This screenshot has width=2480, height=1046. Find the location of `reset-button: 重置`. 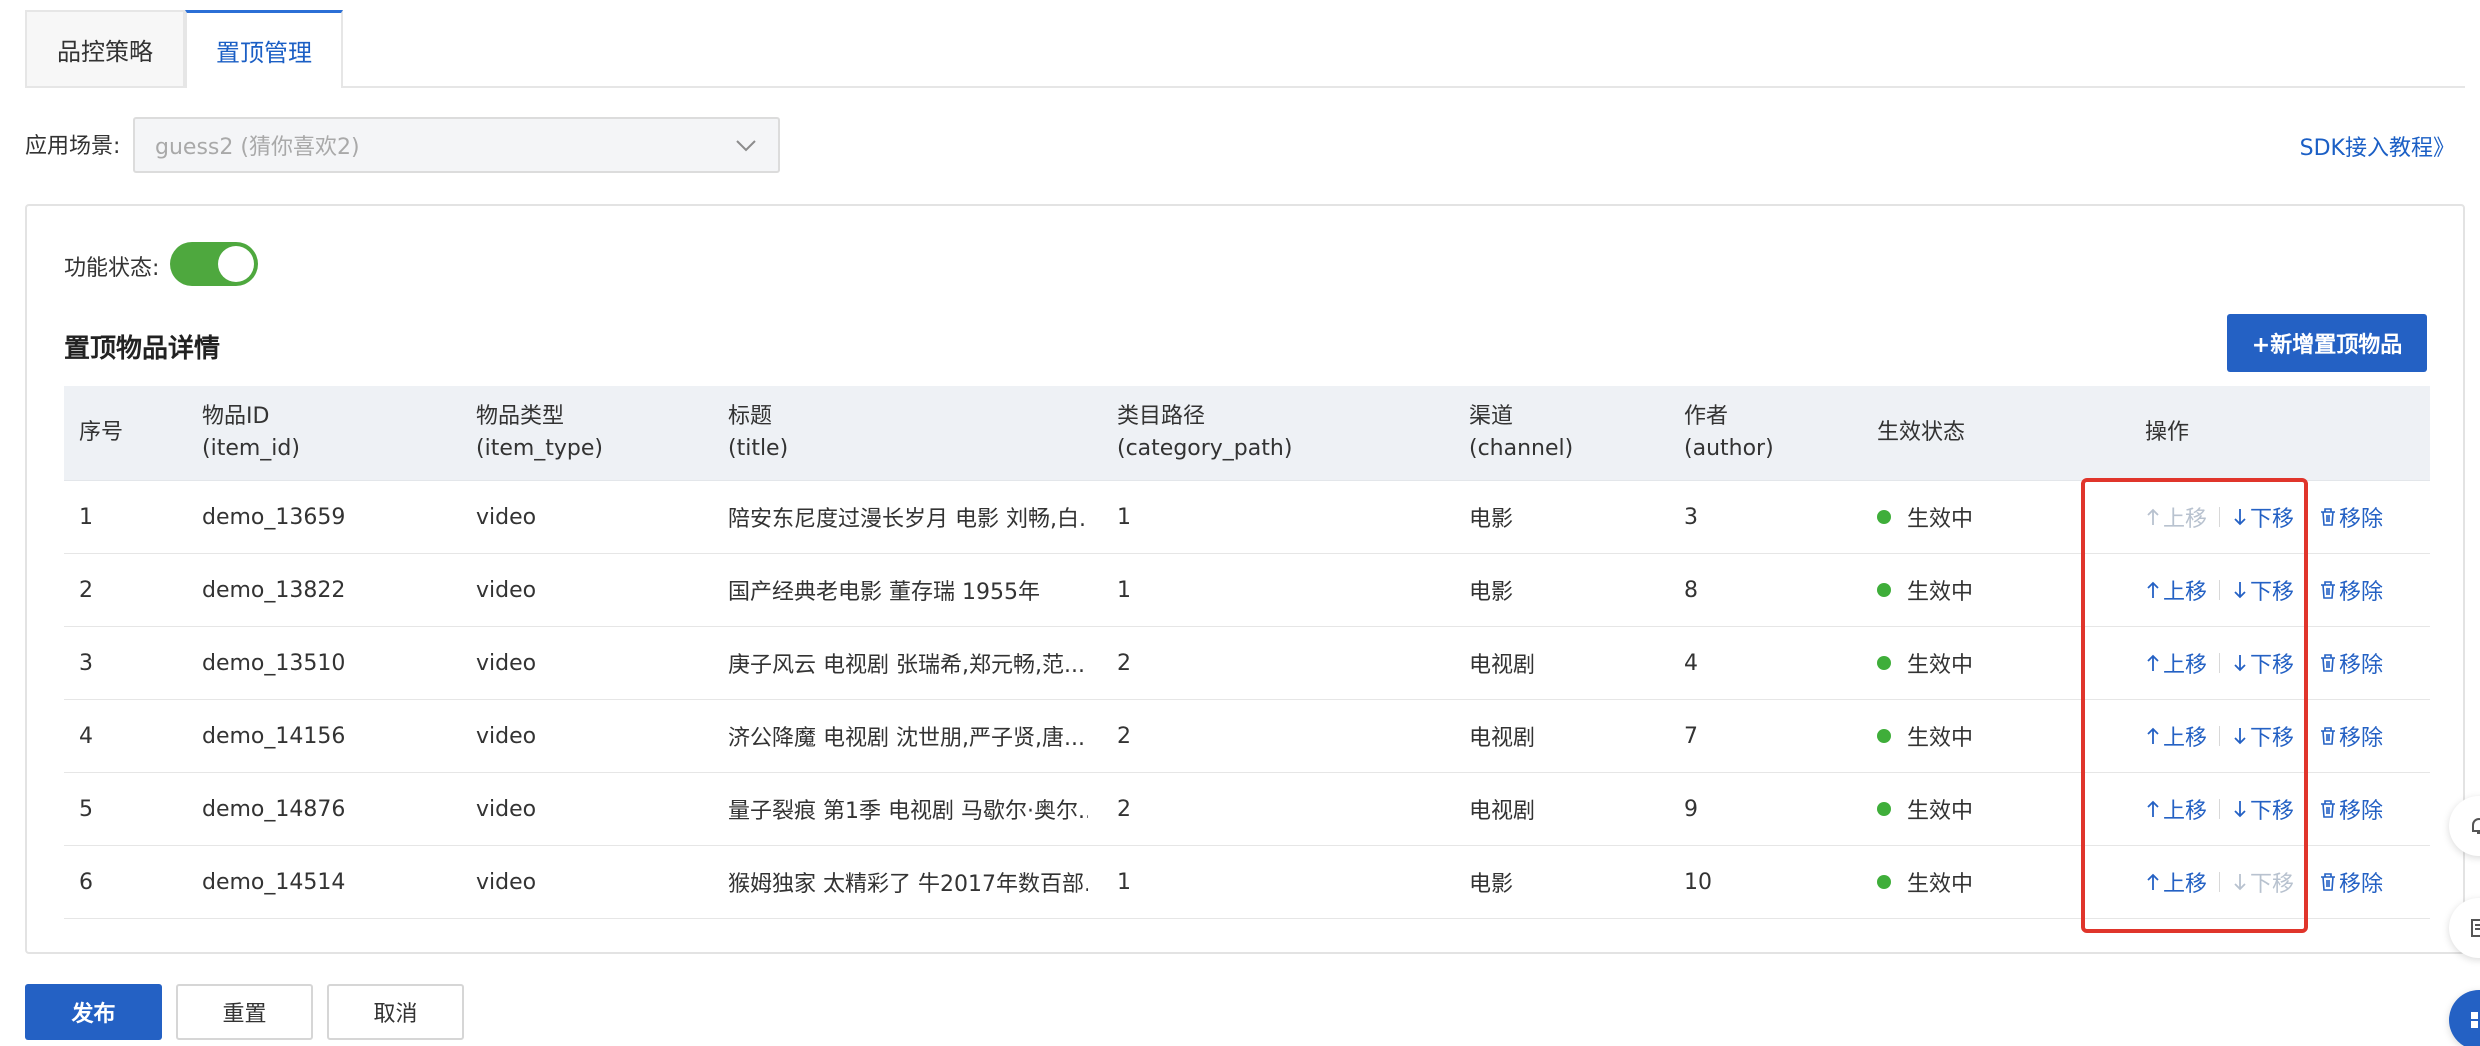

reset-button: 重置 is located at coordinates (244, 1012).